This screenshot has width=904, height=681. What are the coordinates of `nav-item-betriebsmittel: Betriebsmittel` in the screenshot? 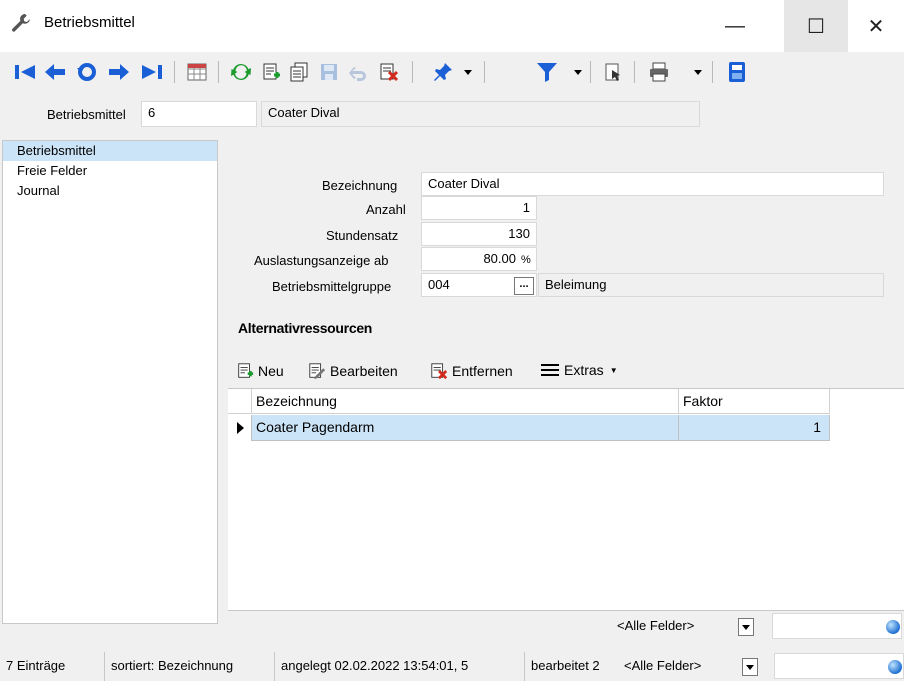 It's located at (110, 151).